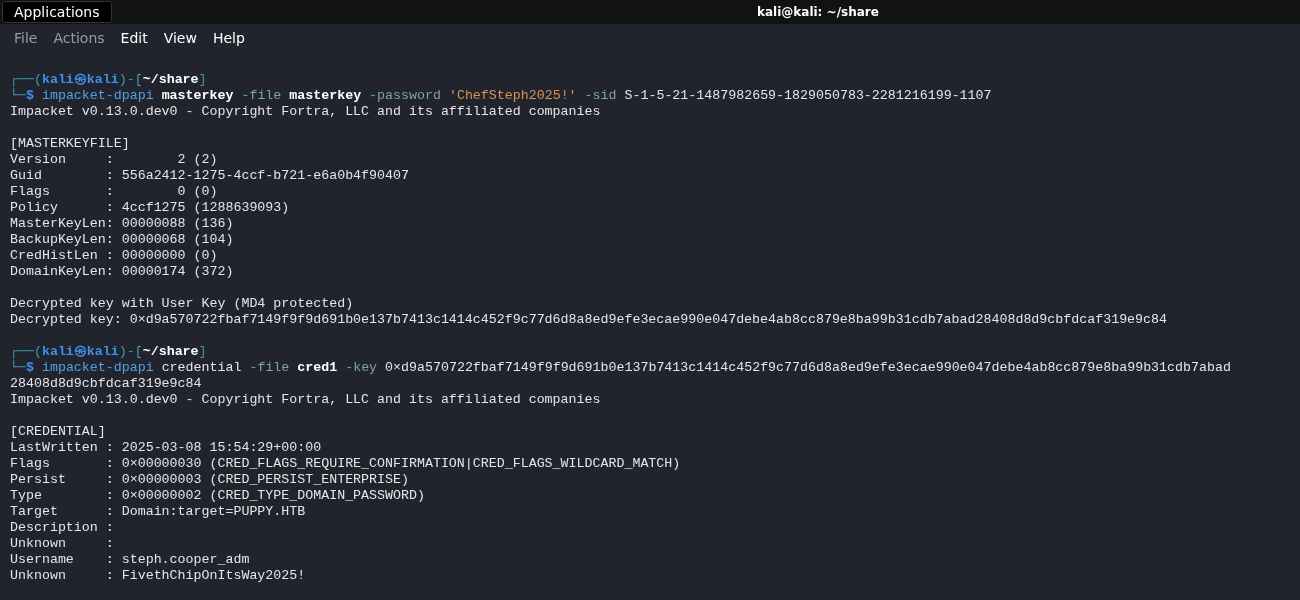 The width and height of the screenshot is (1300, 600). Describe the element at coordinates (150, 208) in the screenshot. I see `terminal-line: Policy : 4ccf1275 (1288639093)` at that location.